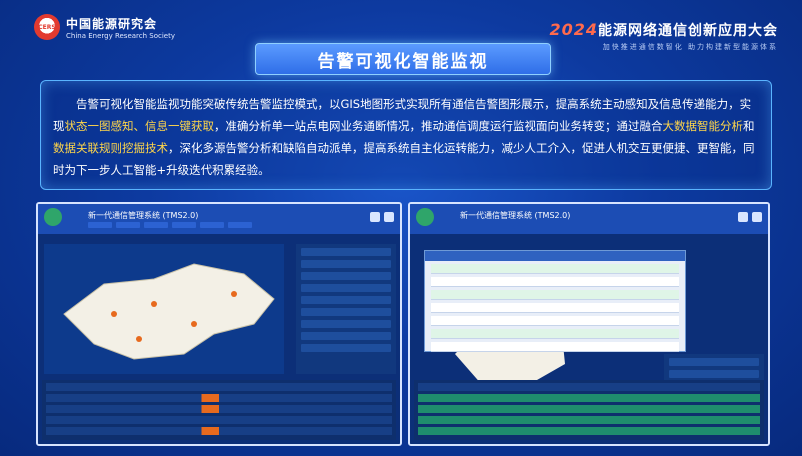  Describe the element at coordinates (403, 59) in the screenshot. I see `slide-title: 告警可视化智能监视` at that location.